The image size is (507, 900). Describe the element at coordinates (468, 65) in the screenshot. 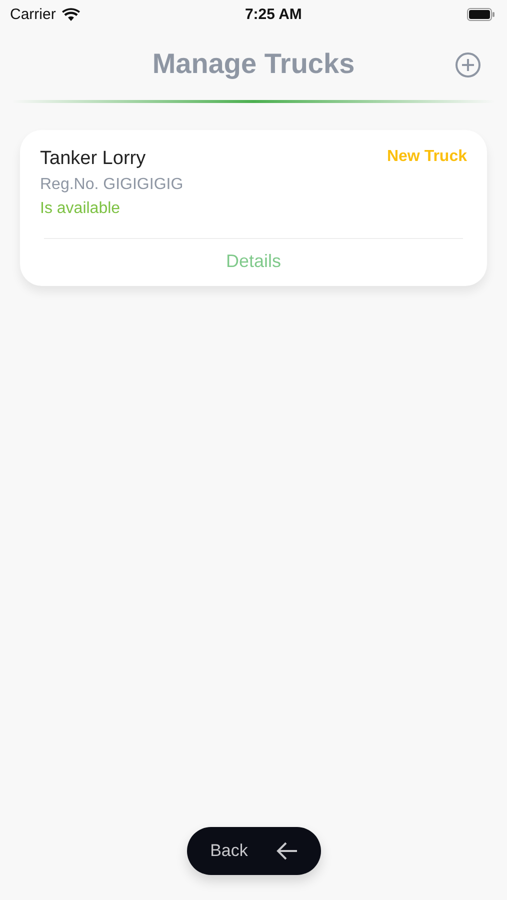

I see `add-icon` at that location.